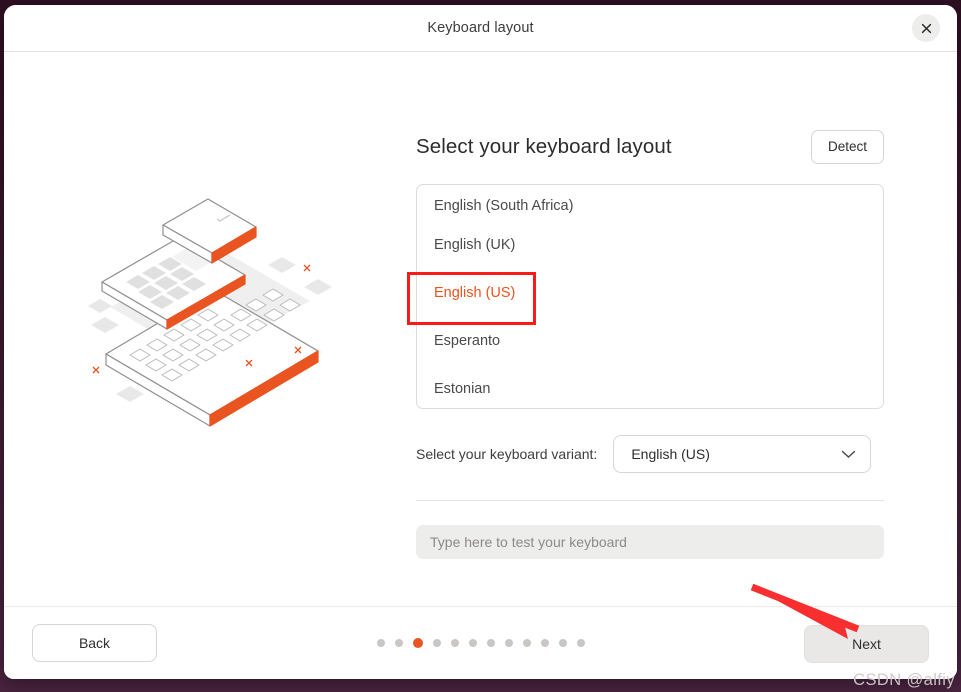  Describe the element at coordinates (847, 147) in the screenshot. I see `detect-button: Detect` at that location.